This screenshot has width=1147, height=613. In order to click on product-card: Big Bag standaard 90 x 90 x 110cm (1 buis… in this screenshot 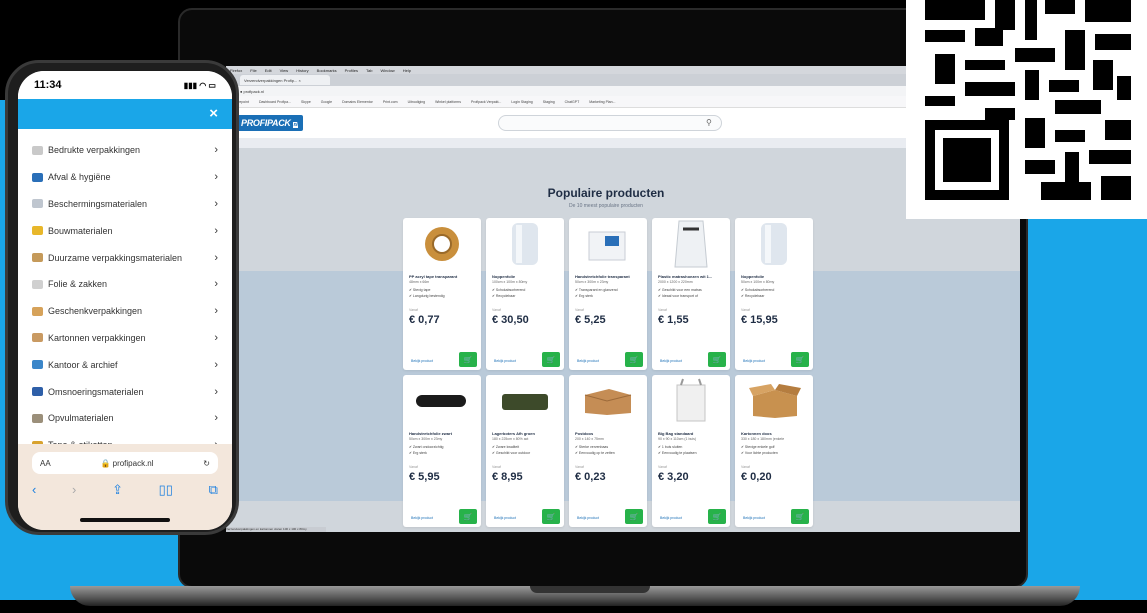, I will do `click(691, 451)`.